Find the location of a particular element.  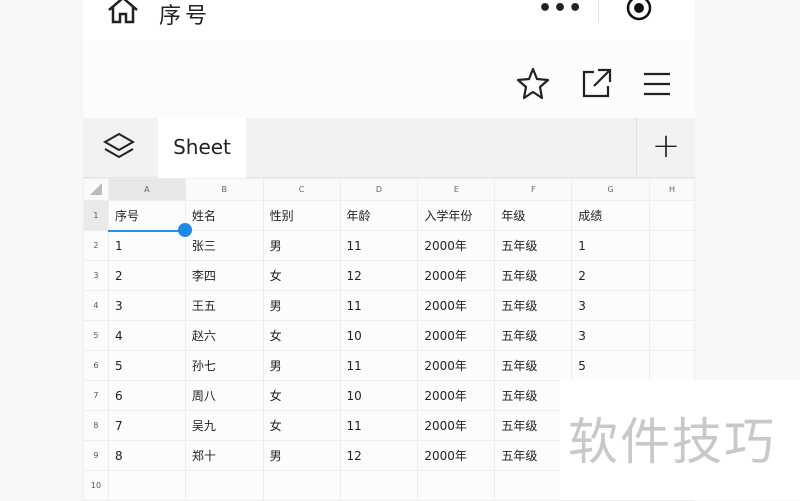

watermark: 软件技巧 is located at coordinates (680, 440).